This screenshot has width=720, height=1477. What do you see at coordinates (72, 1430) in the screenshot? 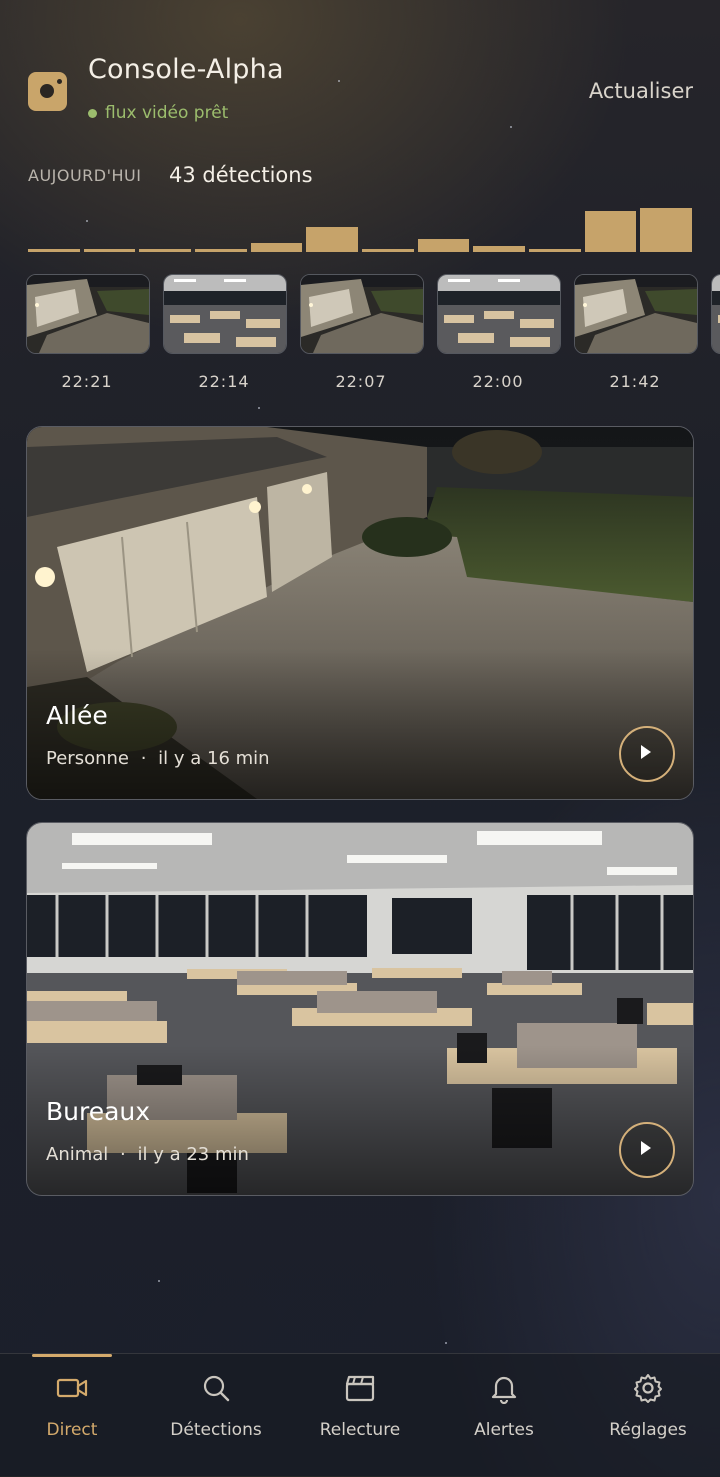
I see `nav-label: Direct` at bounding box center [72, 1430].